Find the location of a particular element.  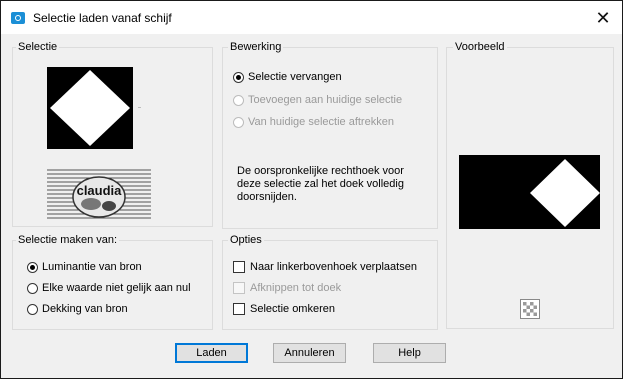

radio-dekking: Dekking van bron is located at coordinates (77, 309).